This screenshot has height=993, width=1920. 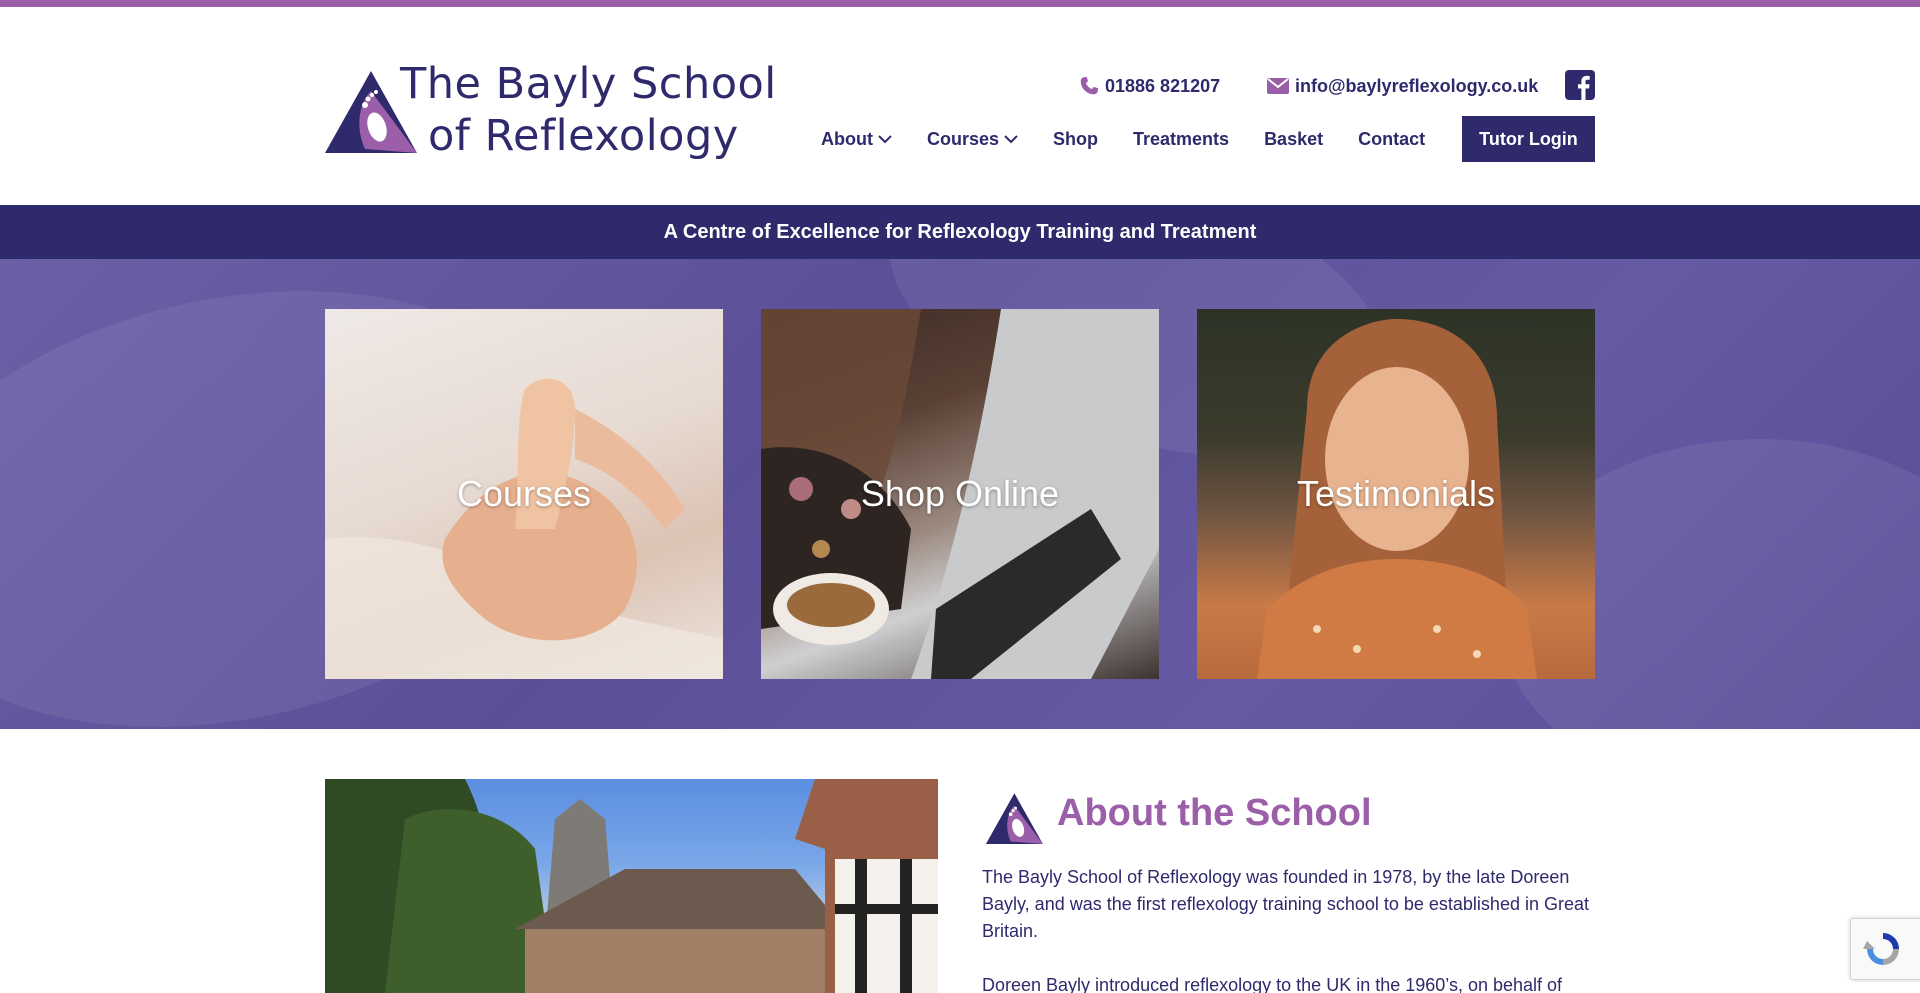 I want to click on courses-tile: Courses, so click(x=524, y=494).